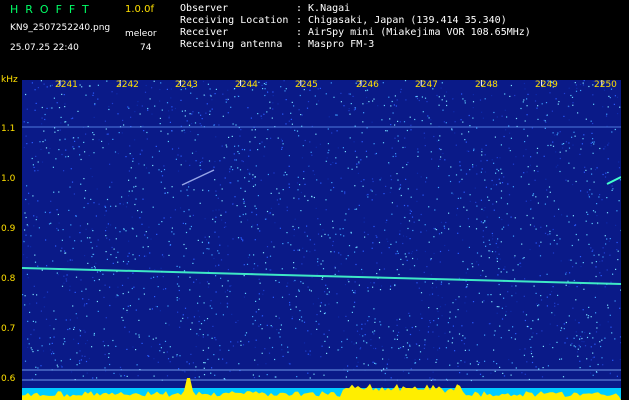 This screenshot has height=400, width=629. I want to click on receiver-value: : AirSpy mini (Miakejima VOR 108.65MHz), so click(413, 32).